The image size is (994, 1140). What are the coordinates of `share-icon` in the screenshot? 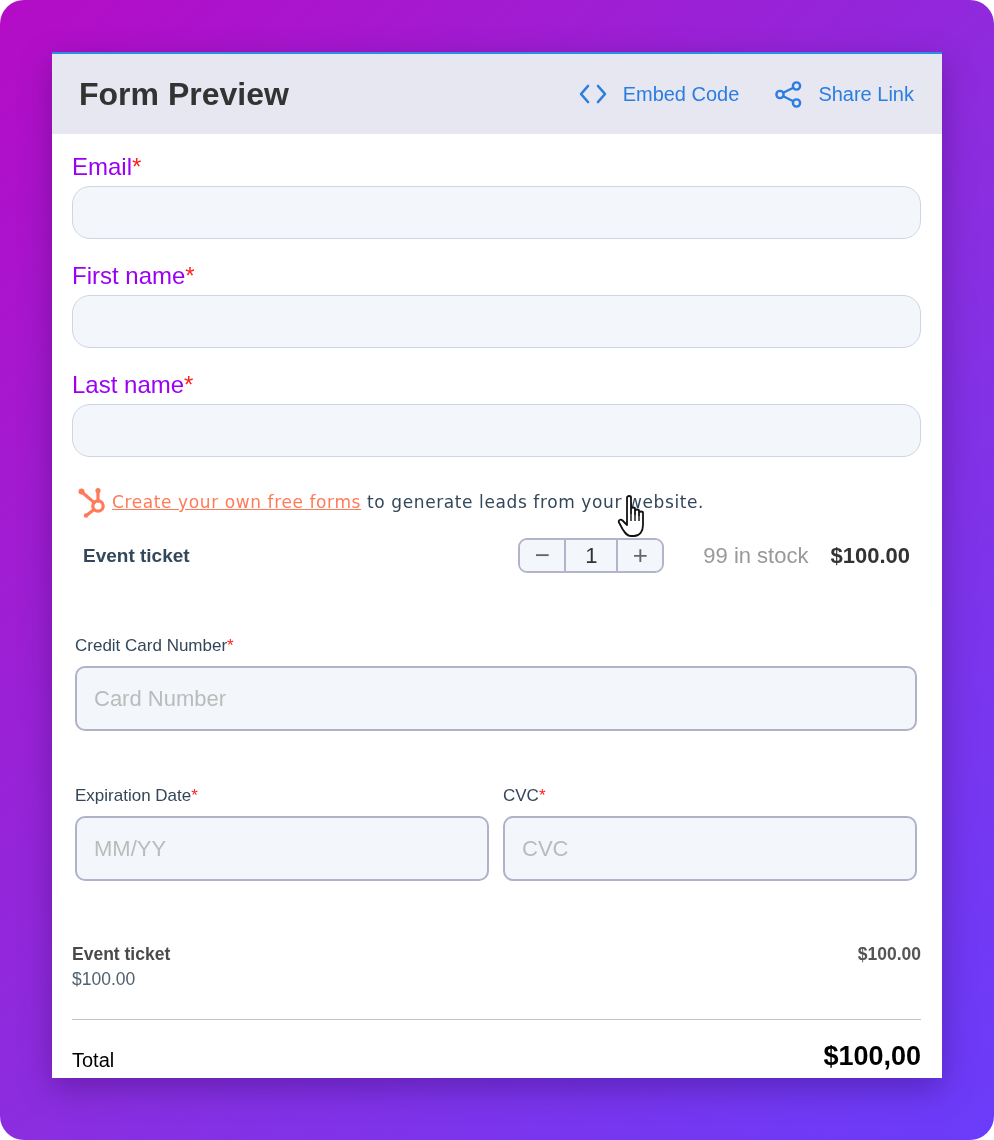 It's located at (789, 94).